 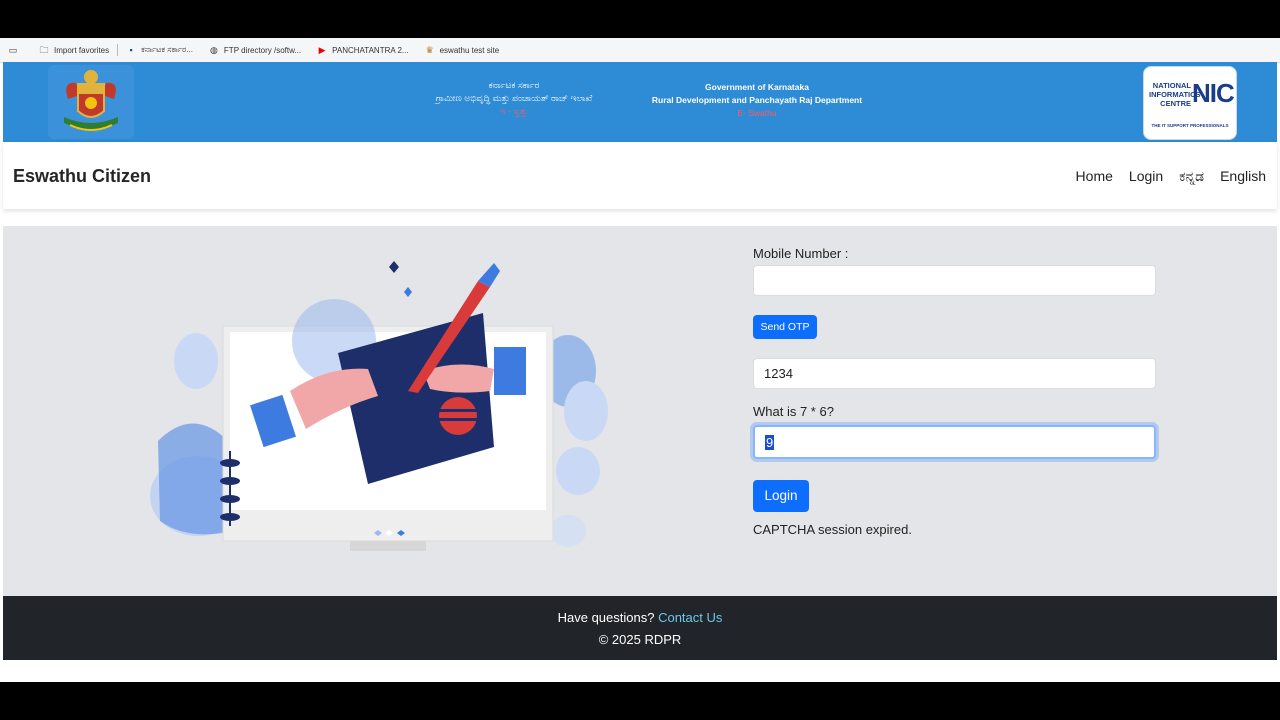 What do you see at coordinates (640, 628) in the screenshot?
I see `footer: Have questions? Contact Us © 2025 RDPR` at bounding box center [640, 628].